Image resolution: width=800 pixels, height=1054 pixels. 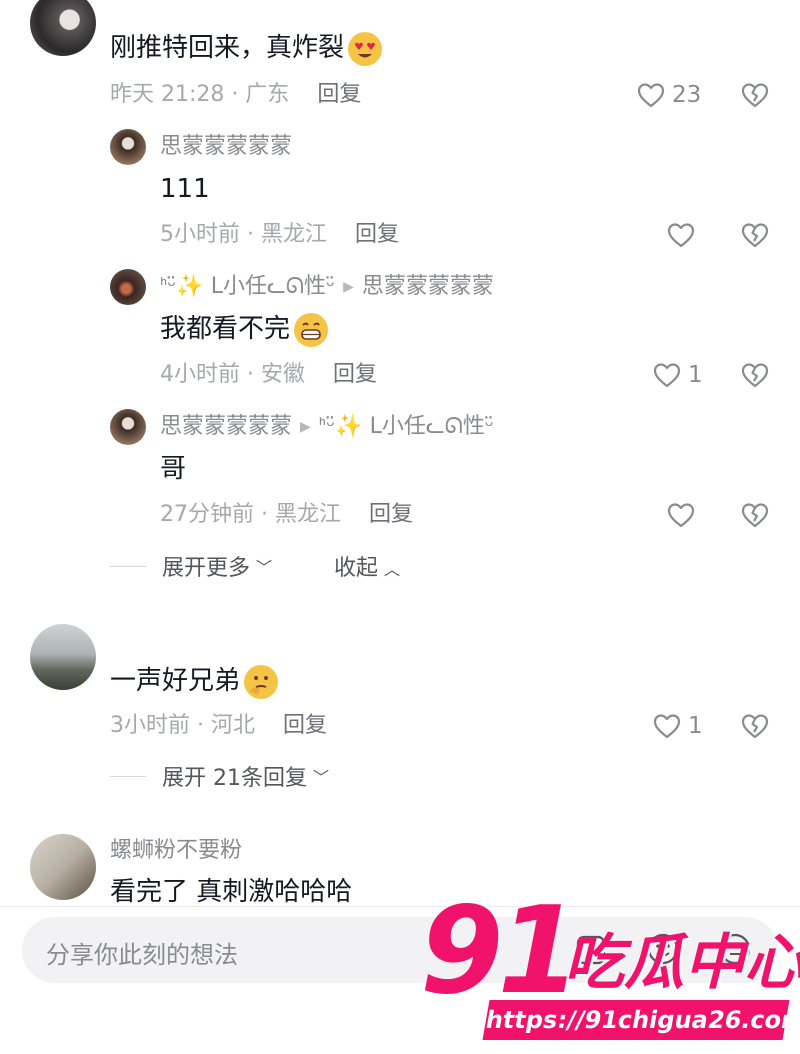 I want to click on like-button: 23, so click(x=668, y=95).